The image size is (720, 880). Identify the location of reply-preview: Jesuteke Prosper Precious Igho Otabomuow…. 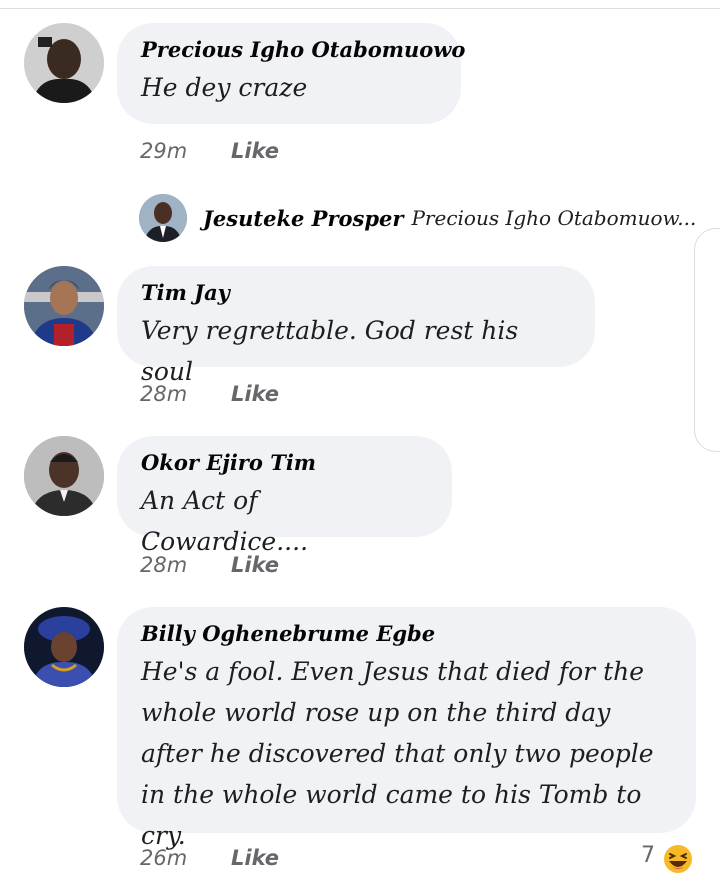
(417, 218).